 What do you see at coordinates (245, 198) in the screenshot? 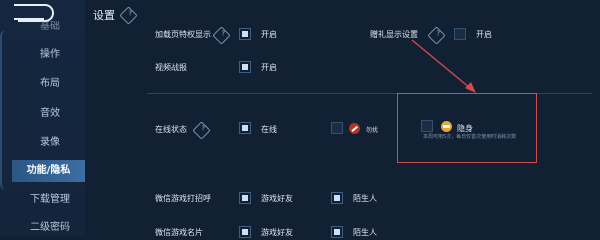
I see `wechat-invite-friends-checkbox` at bounding box center [245, 198].